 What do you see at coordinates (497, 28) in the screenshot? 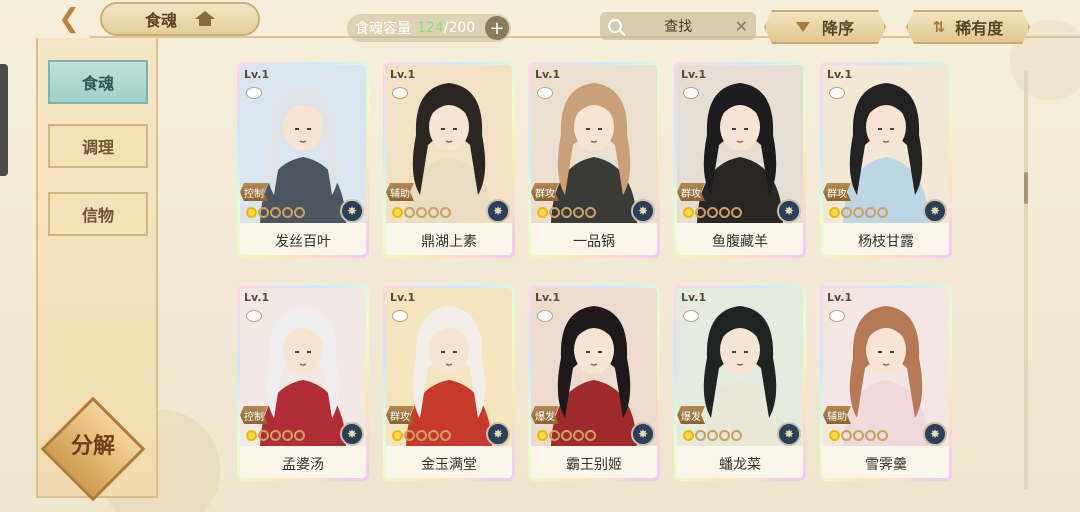
I see `expand-capacity-button: +` at bounding box center [497, 28].